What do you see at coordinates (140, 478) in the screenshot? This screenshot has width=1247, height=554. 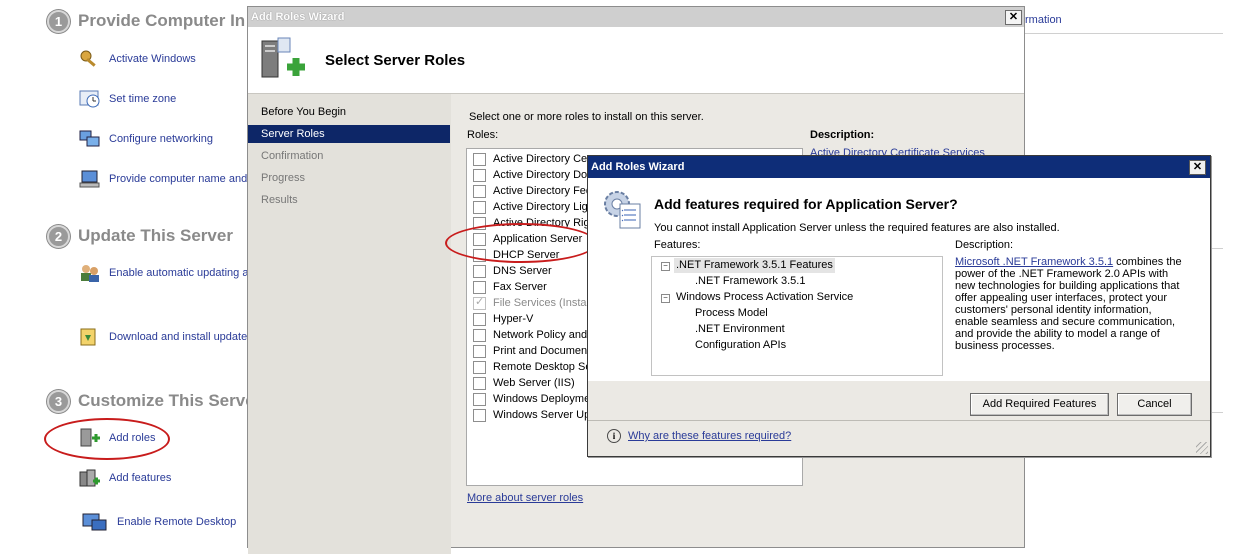 I see `task-label: Add features` at bounding box center [140, 478].